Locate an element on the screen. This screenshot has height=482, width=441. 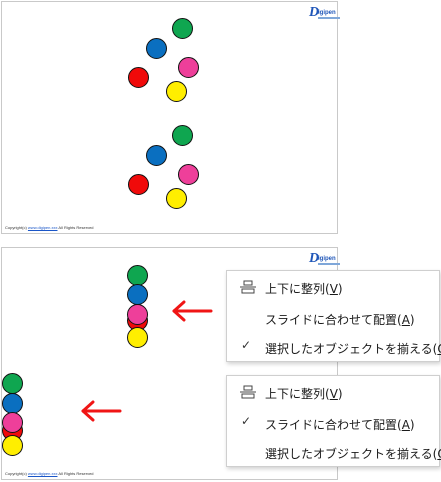
menu-item-align-selected-objects: 選択したオブジェクトを揃える(O) is located at coordinates (334, 452).